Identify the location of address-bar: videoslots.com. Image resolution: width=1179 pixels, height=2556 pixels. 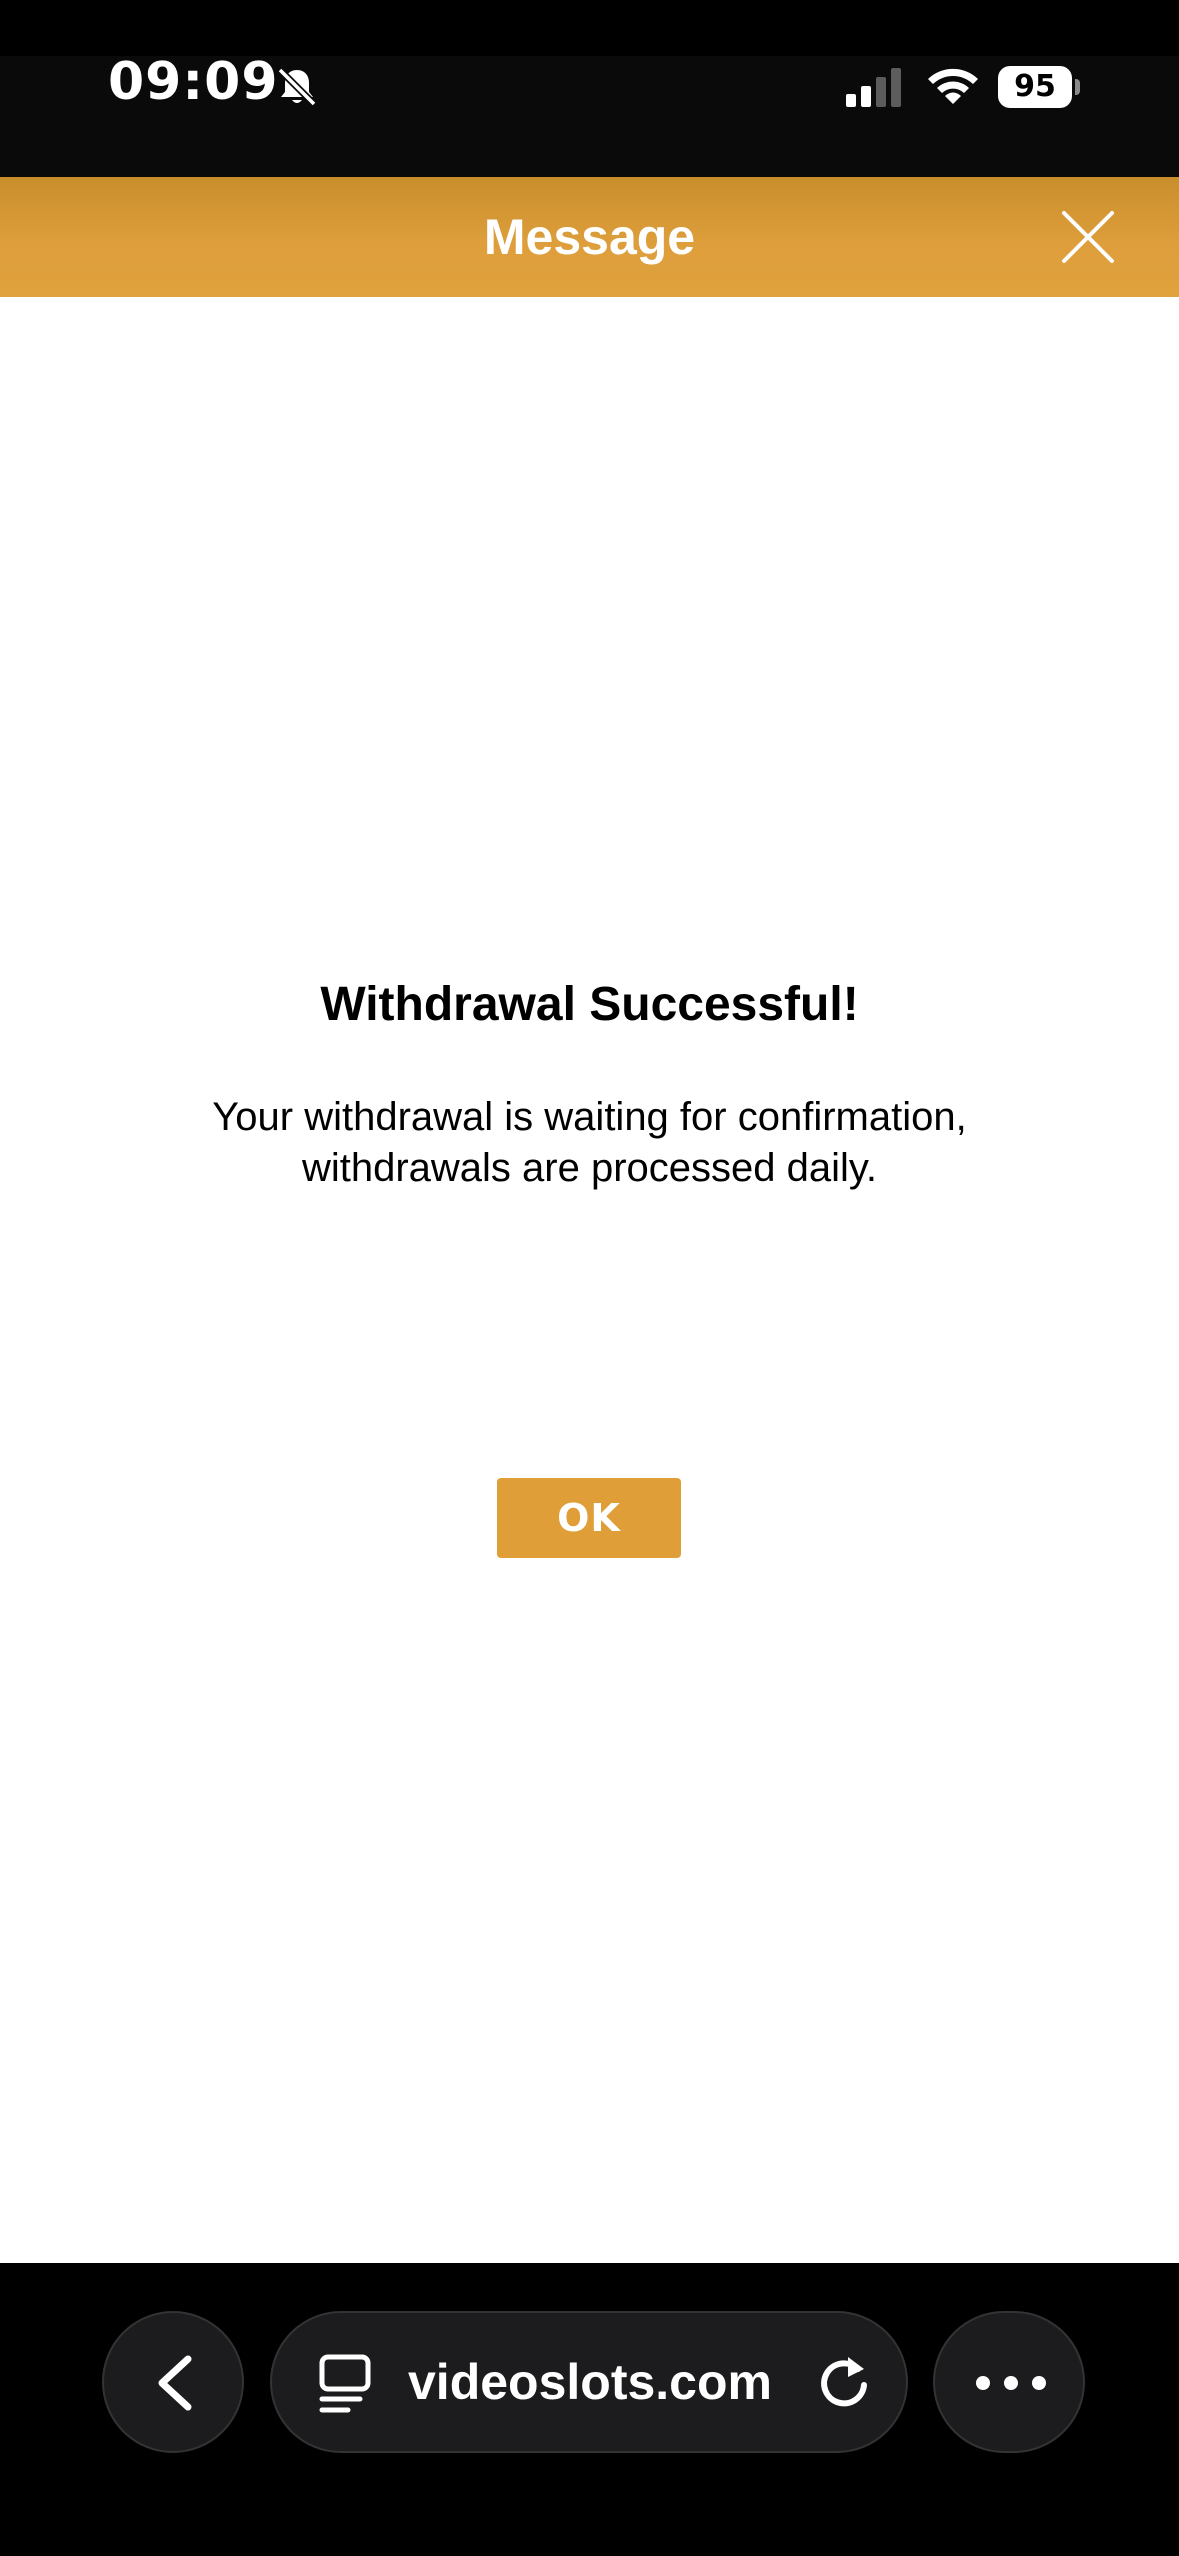
(589, 2382).